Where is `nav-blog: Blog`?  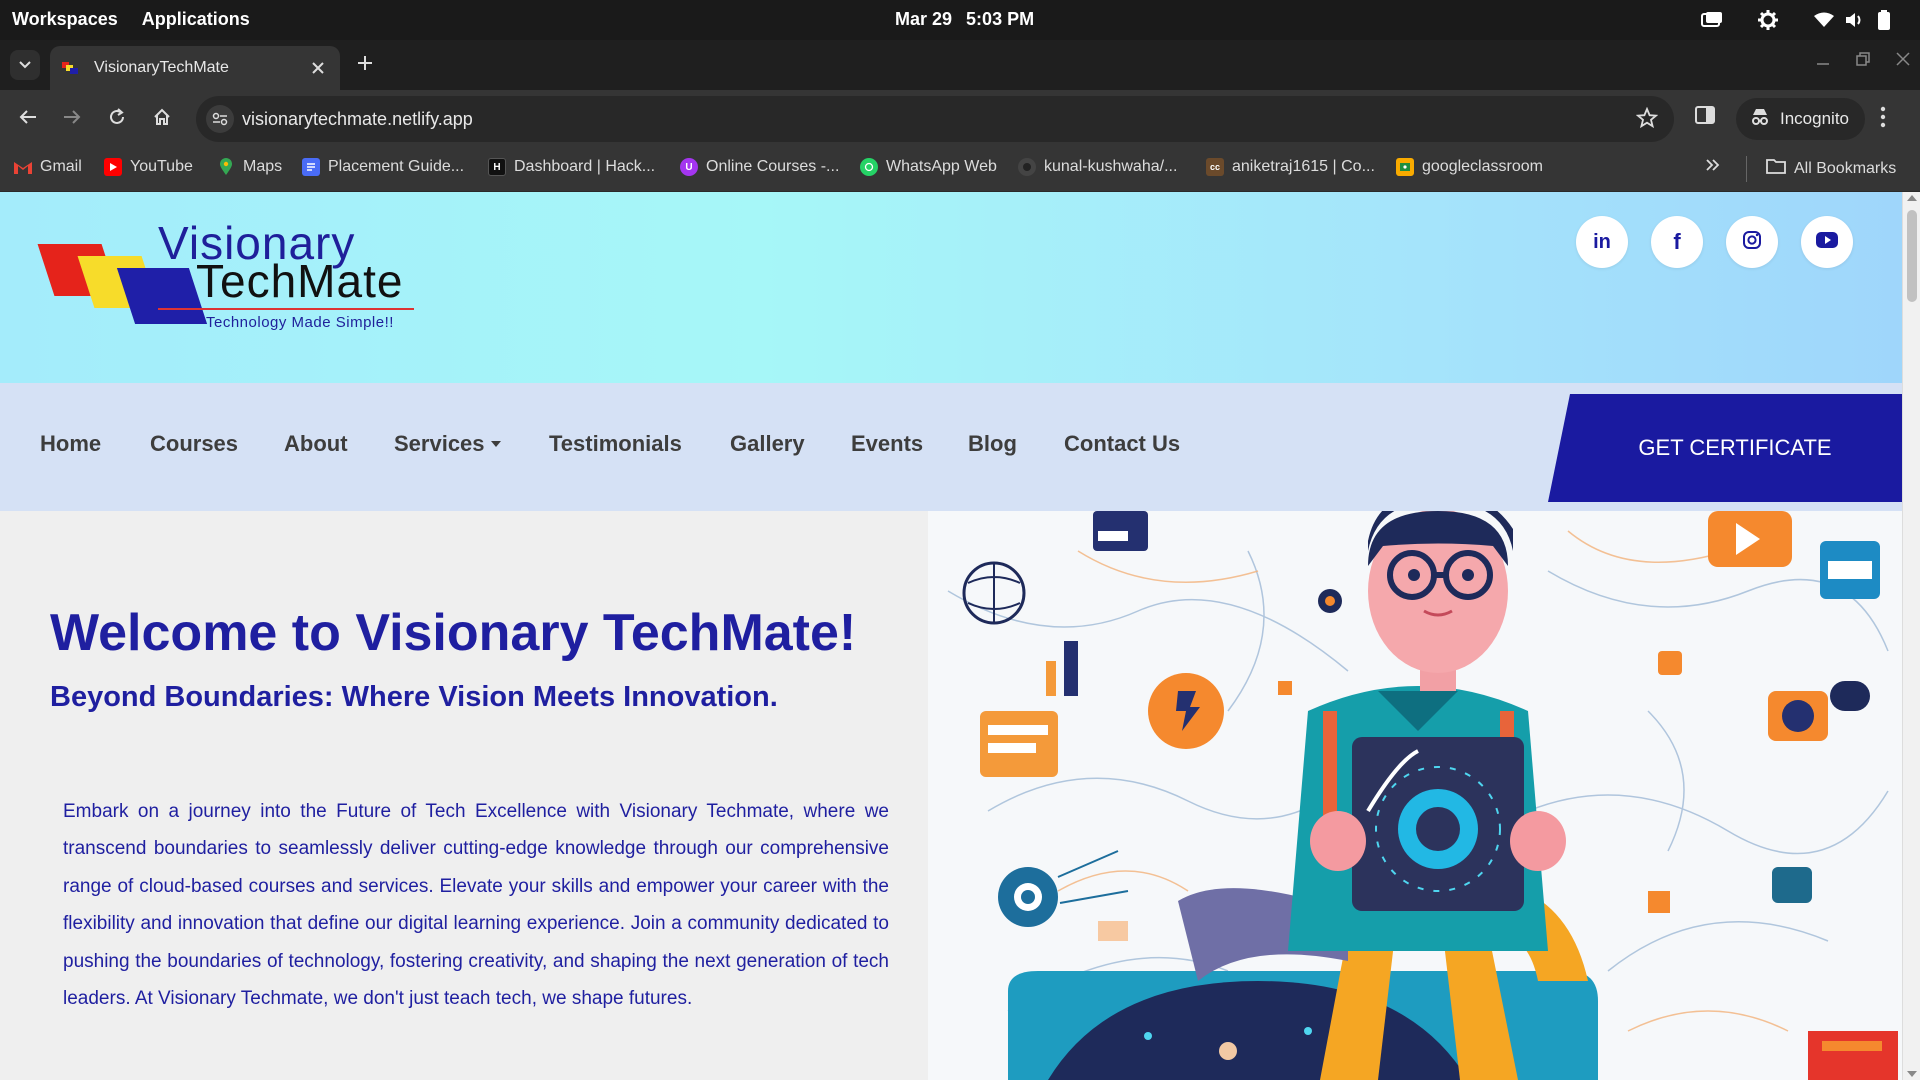
nav-blog: Blog is located at coordinates (992, 444).